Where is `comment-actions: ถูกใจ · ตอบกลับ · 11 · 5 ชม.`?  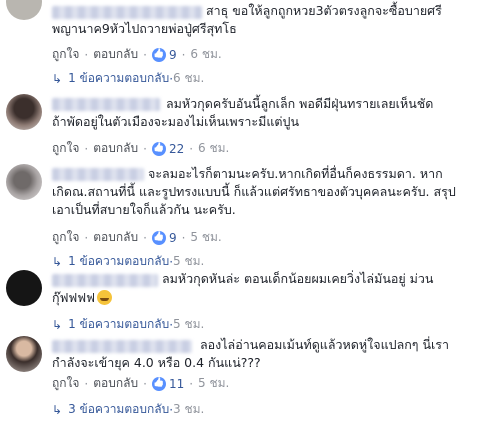
comment-actions: ถูกใจ · ตอบกลับ · 11 · 5 ชม. is located at coordinates (140, 383).